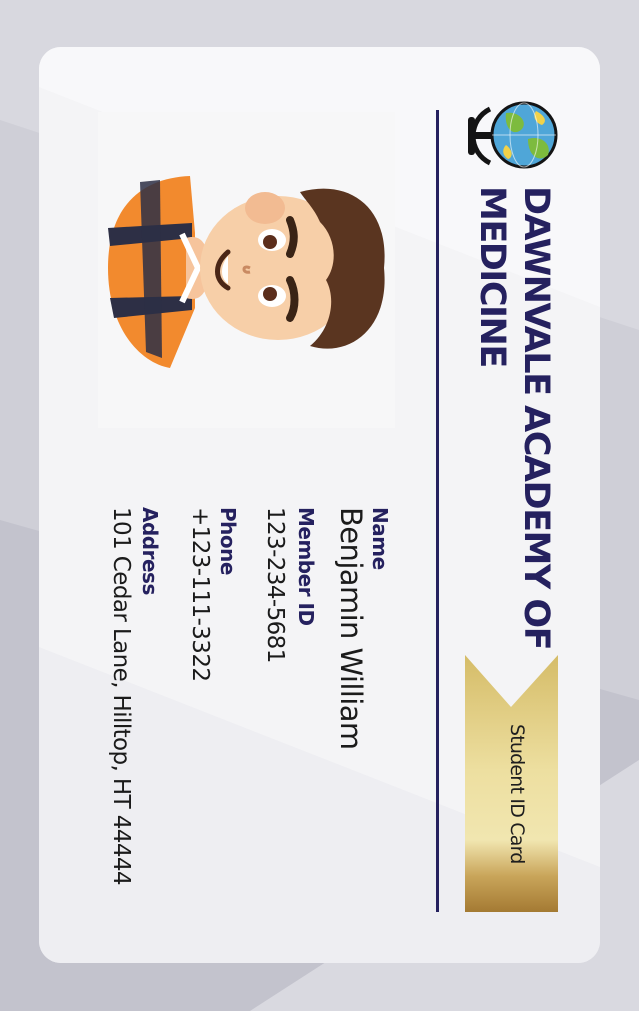  What do you see at coordinates (351, 628) in the screenshot?
I see `name-value: Benjamin William` at bounding box center [351, 628].